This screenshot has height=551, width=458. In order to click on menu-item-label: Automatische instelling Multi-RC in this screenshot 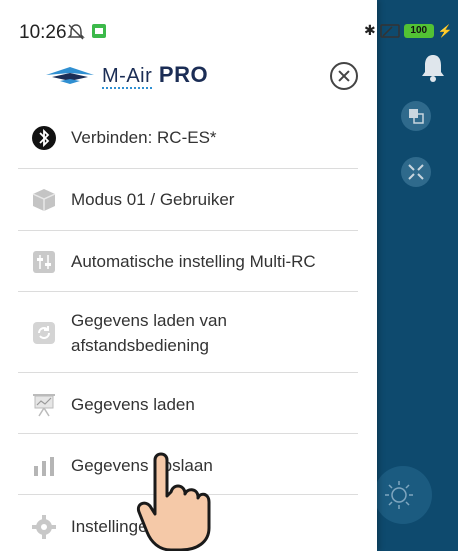, I will do `click(193, 261)`.